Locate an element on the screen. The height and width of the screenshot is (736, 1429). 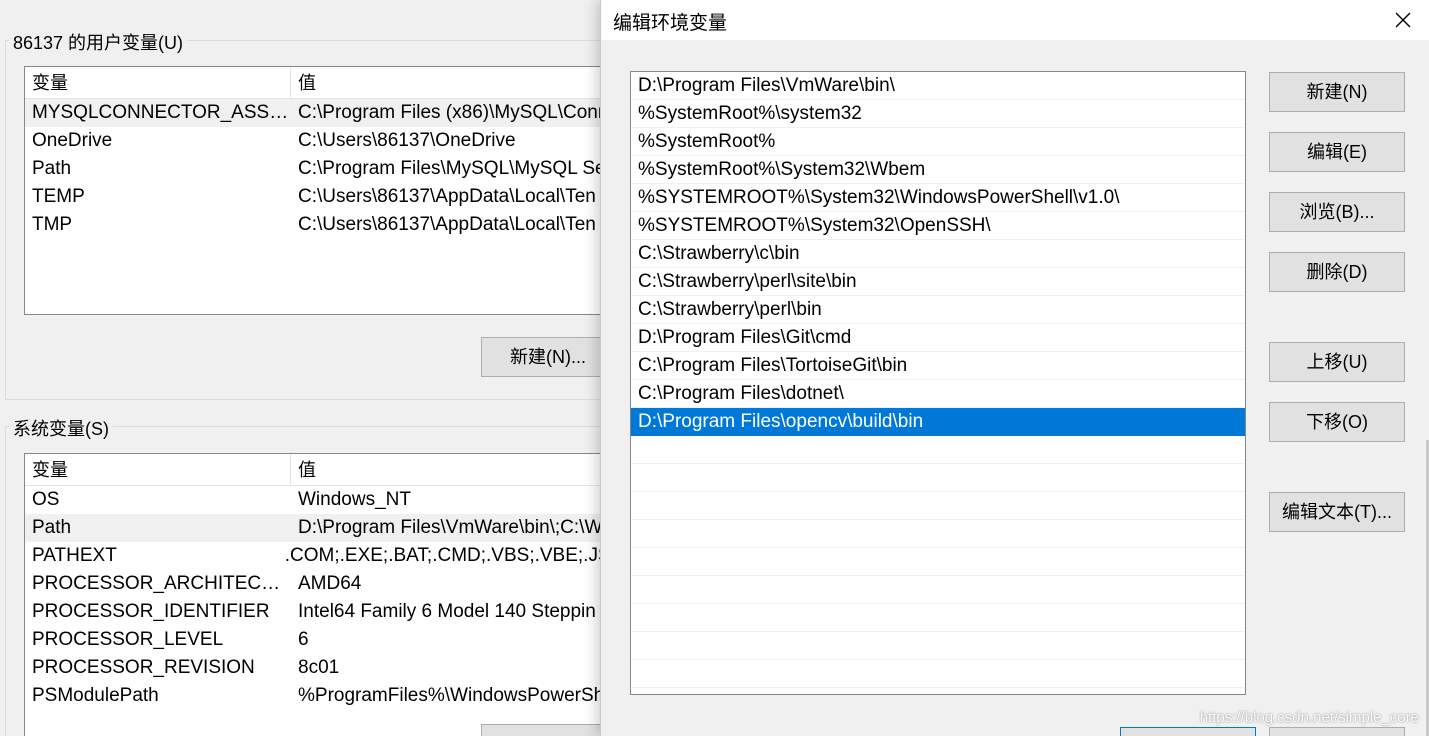
user-var-row: TEMP C:\Users\86137\AppData\Local\Ten is located at coordinates (319, 197).